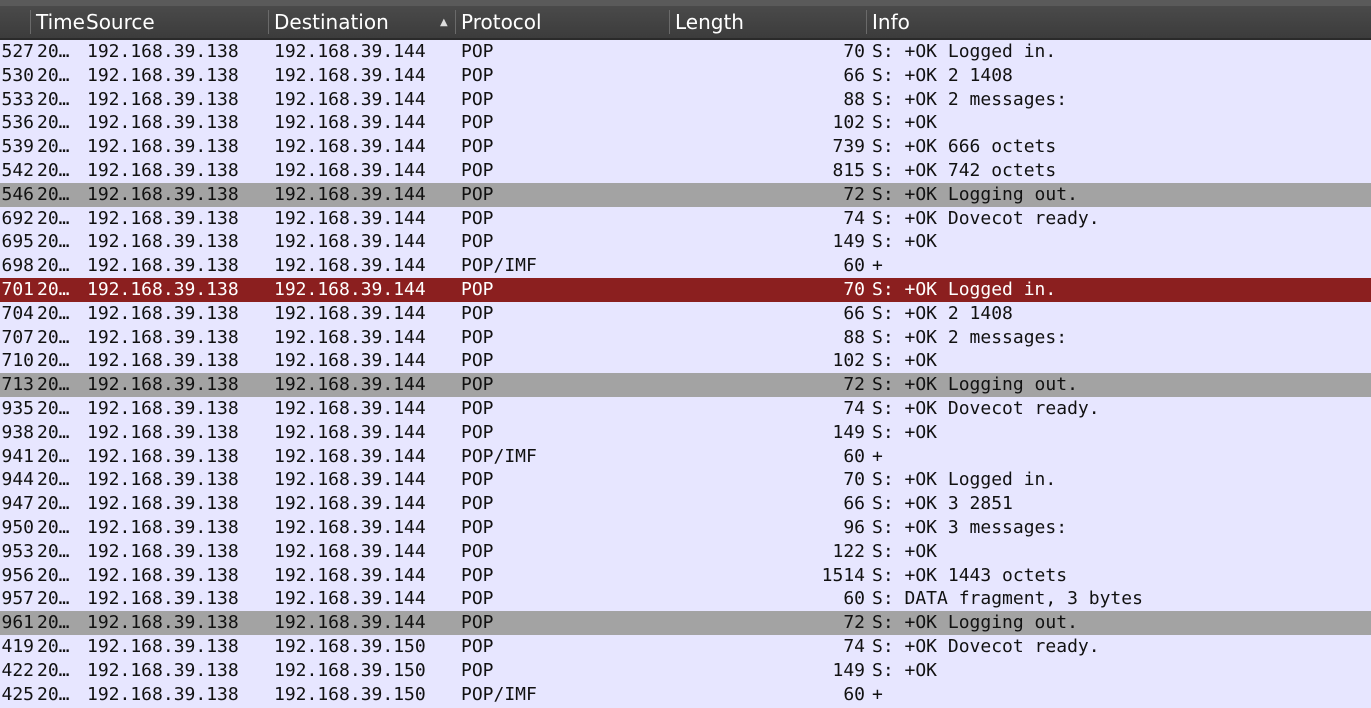 The height and width of the screenshot is (708, 1371). What do you see at coordinates (17, 51) in the screenshot?
I see `packet-number: 527` at bounding box center [17, 51].